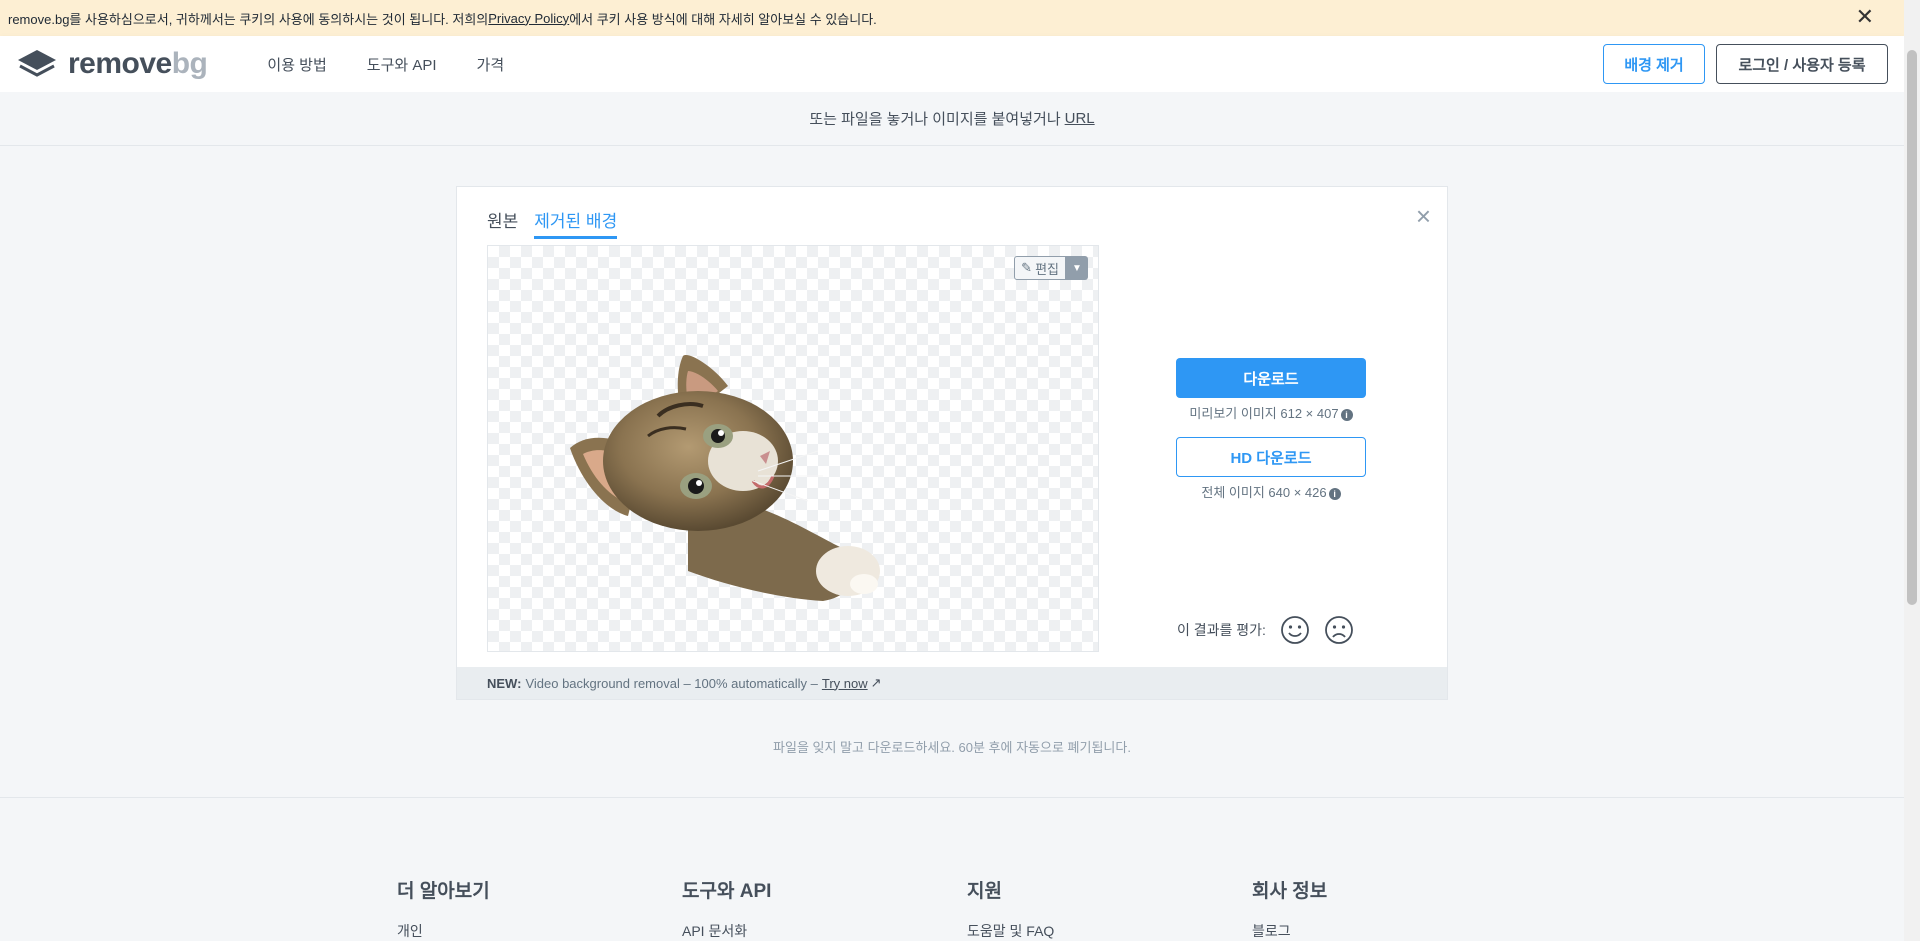 The width and height of the screenshot is (1920, 941). I want to click on remove-background-button: 배경 제거, so click(1654, 64).